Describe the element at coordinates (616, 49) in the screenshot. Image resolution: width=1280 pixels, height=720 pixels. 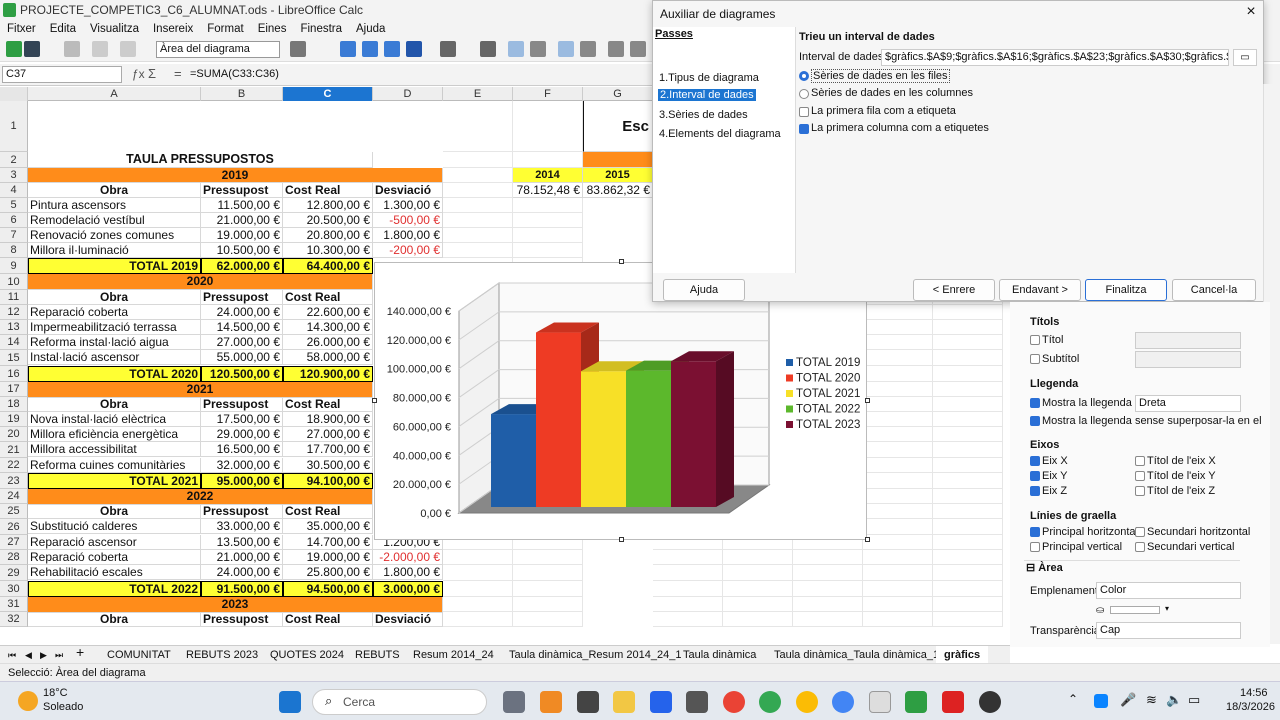
I see `data-table-icon` at that location.